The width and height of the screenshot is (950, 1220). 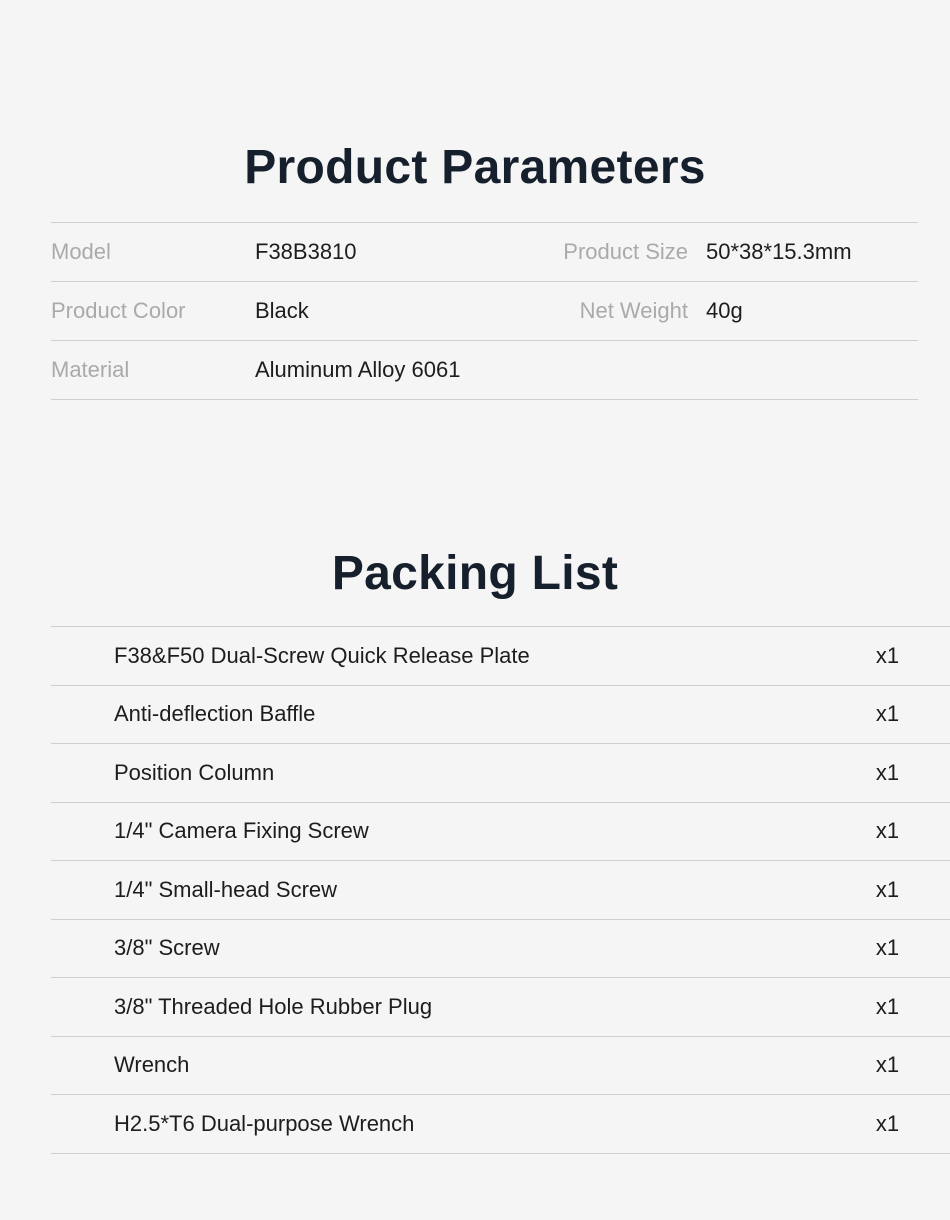 I want to click on table-row: Material Aluminum Alloy 6061, so click(x=484, y=370).